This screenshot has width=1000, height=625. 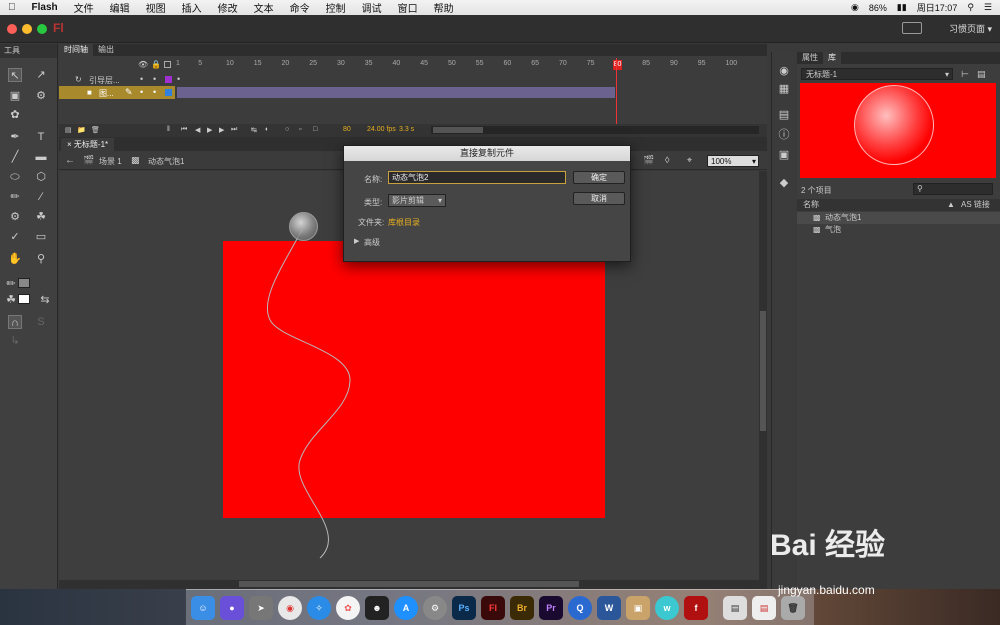 What do you see at coordinates (988, 7) in the screenshot?
I see `list-icon: ☰` at bounding box center [988, 7].